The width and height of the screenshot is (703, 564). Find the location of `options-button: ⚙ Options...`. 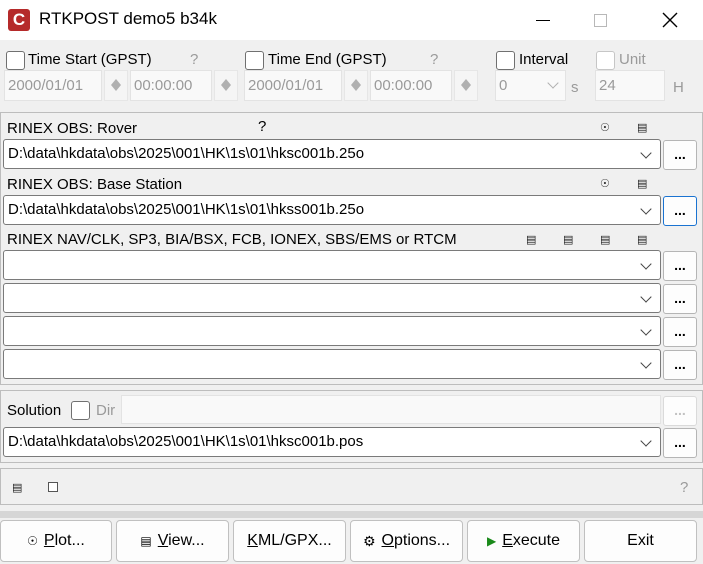

options-button: ⚙ Options... is located at coordinates (406, 541).